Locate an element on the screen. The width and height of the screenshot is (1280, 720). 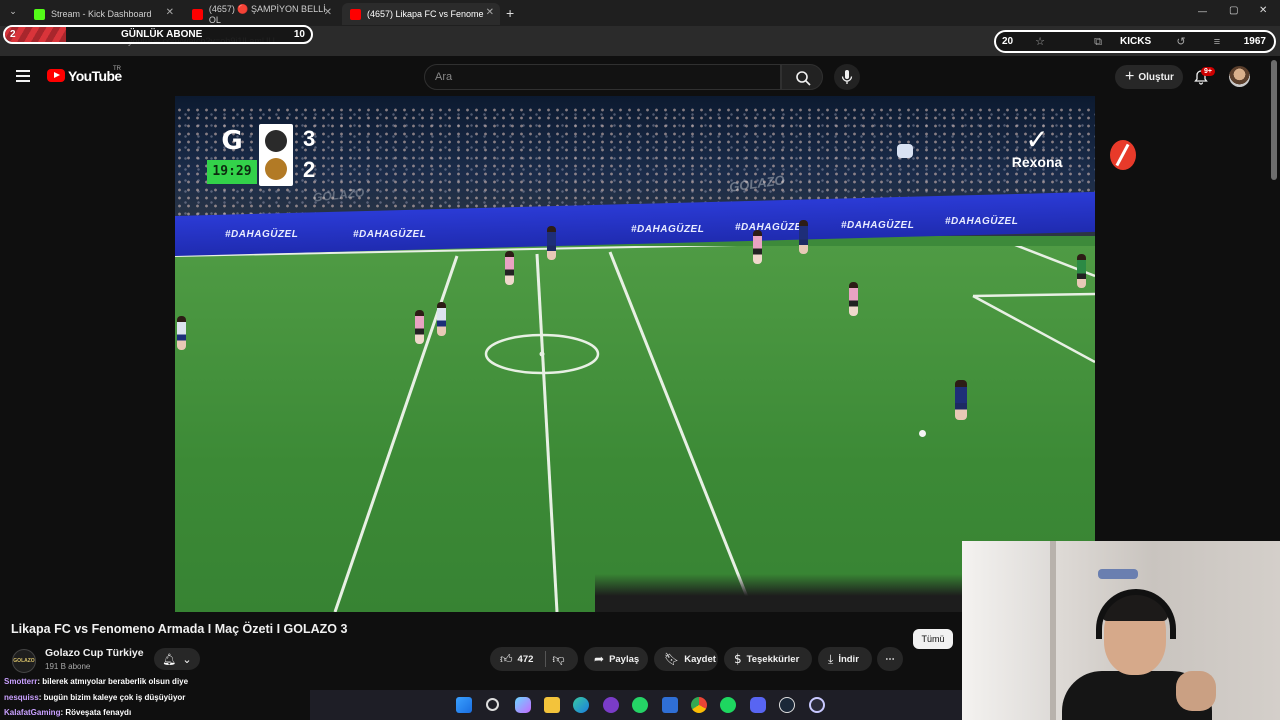
tab-label: Stream - Kick Dashboard is located at coordinates (101, 14).